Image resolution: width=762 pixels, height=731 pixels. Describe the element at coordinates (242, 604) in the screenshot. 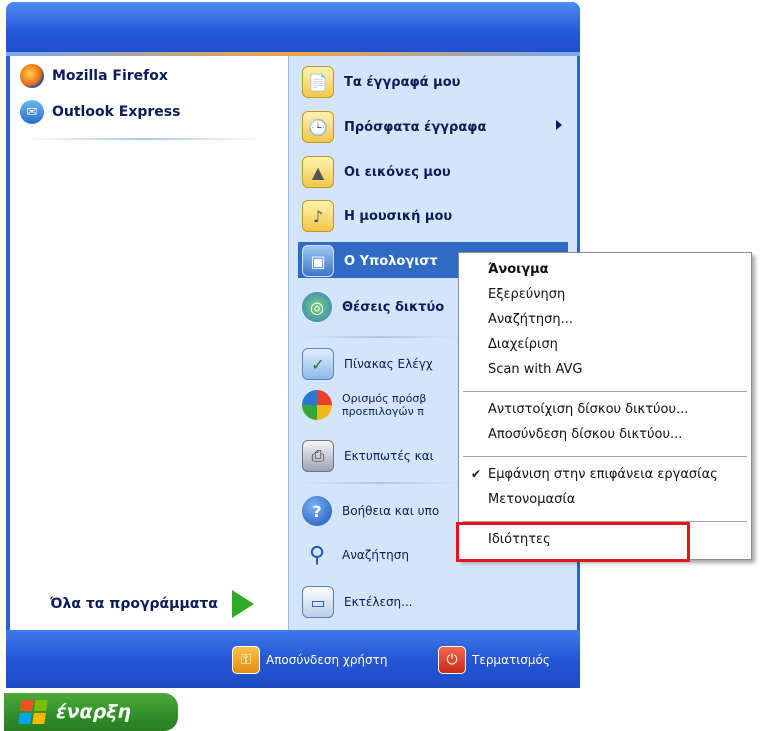

I see `green-arrow-icon` at that location.